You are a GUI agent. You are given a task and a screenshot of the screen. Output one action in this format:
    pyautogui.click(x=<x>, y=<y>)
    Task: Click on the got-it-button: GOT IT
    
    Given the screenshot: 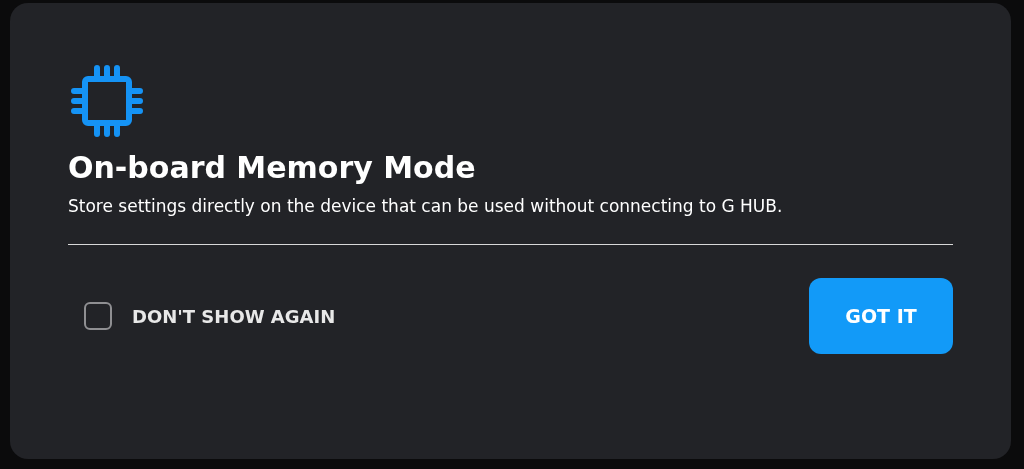 What is the action you would take?
    pyautogui.click(x=881, y=316)
    